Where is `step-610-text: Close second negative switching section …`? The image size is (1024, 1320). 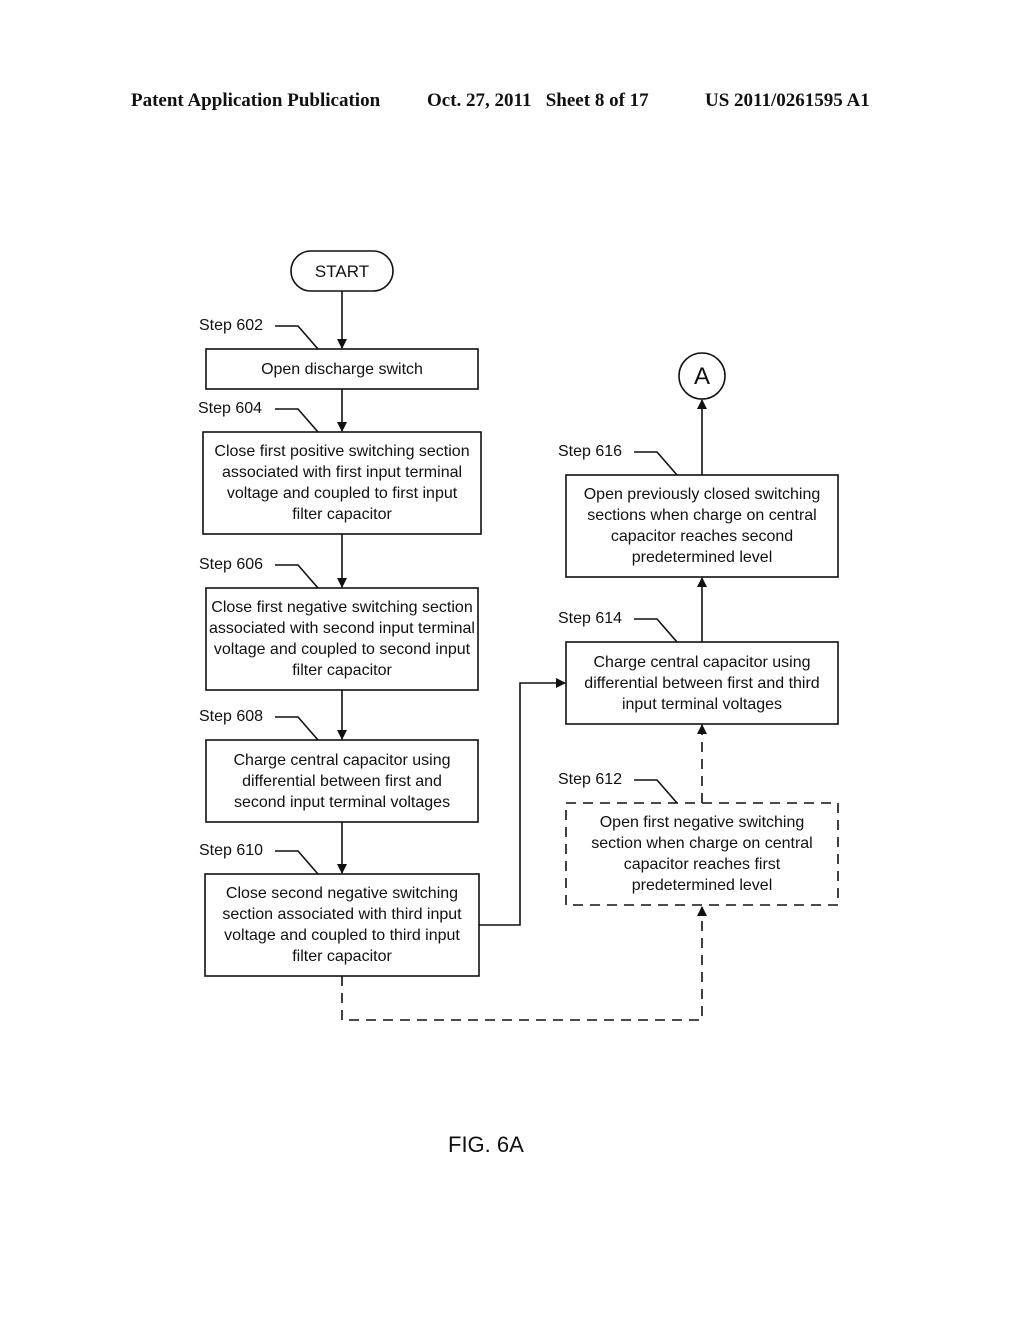
step-610-text: Close second negative switching section … is located at coordinates (342, 925).